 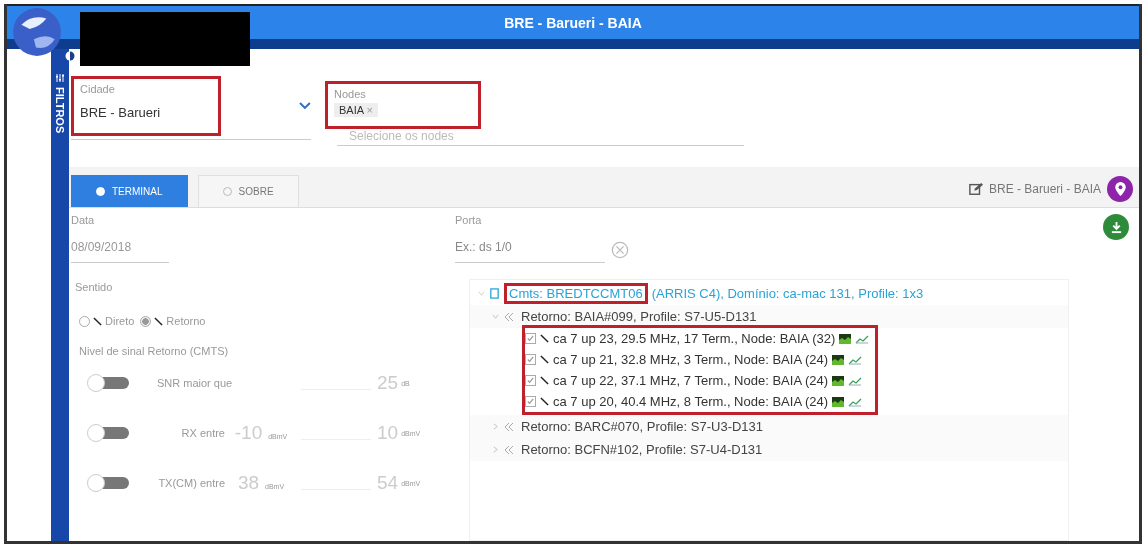 I want to click on globe-logo-icon, so click(x=37, y=32).